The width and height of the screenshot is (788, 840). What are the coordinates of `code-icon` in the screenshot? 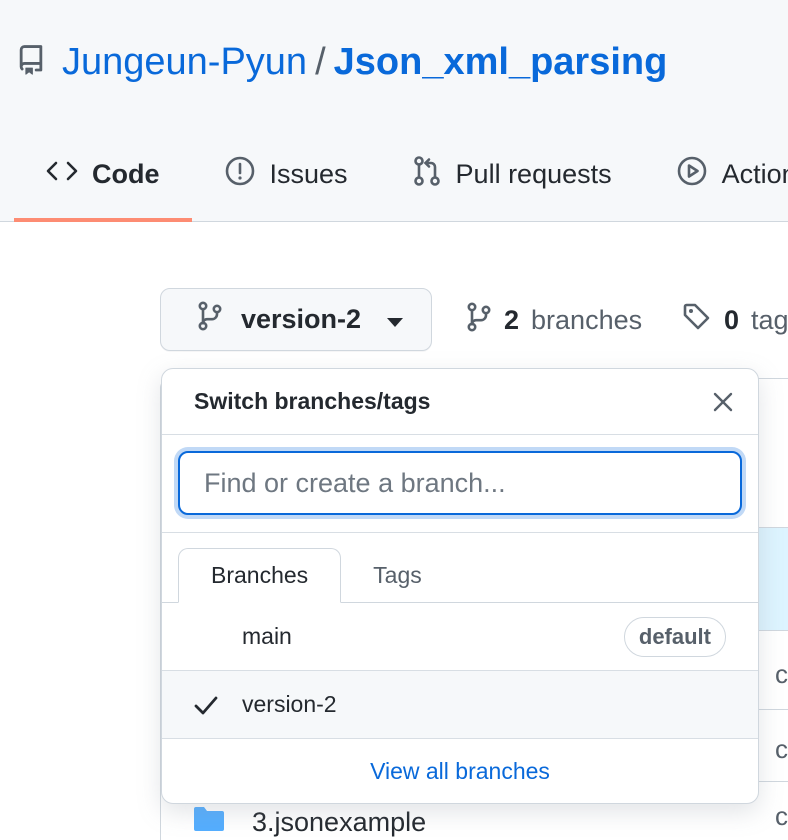 It's located at (62, 174).